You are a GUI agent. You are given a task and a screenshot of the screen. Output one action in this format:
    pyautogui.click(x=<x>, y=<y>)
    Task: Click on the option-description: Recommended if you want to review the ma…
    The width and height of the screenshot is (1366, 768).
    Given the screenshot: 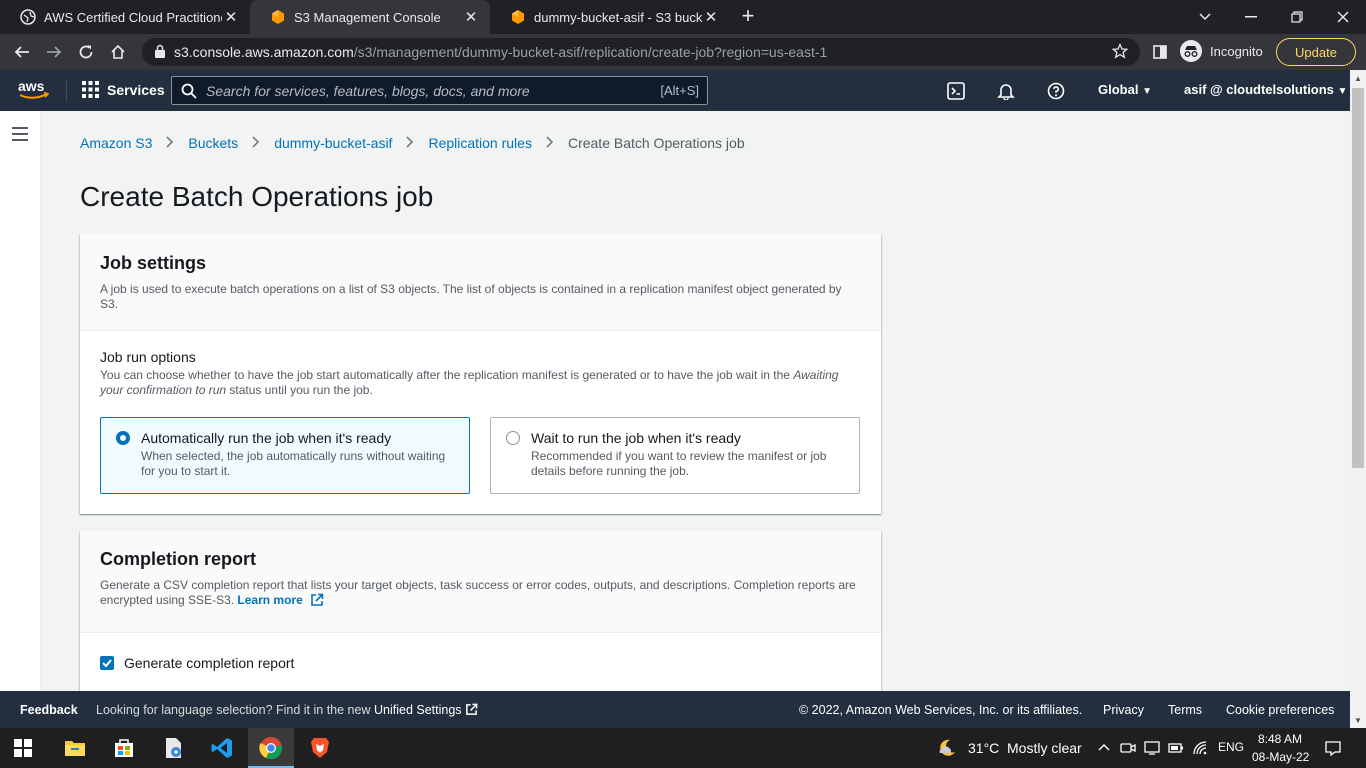 What is the action you would take?
    pyautogui.click(x=679, y=463)
    